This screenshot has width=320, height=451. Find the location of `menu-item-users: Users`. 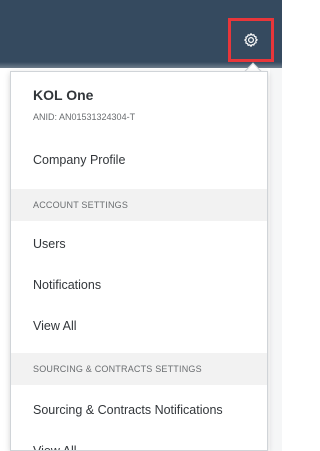

menu-item-users: Users is located at coordinates (139, 244).